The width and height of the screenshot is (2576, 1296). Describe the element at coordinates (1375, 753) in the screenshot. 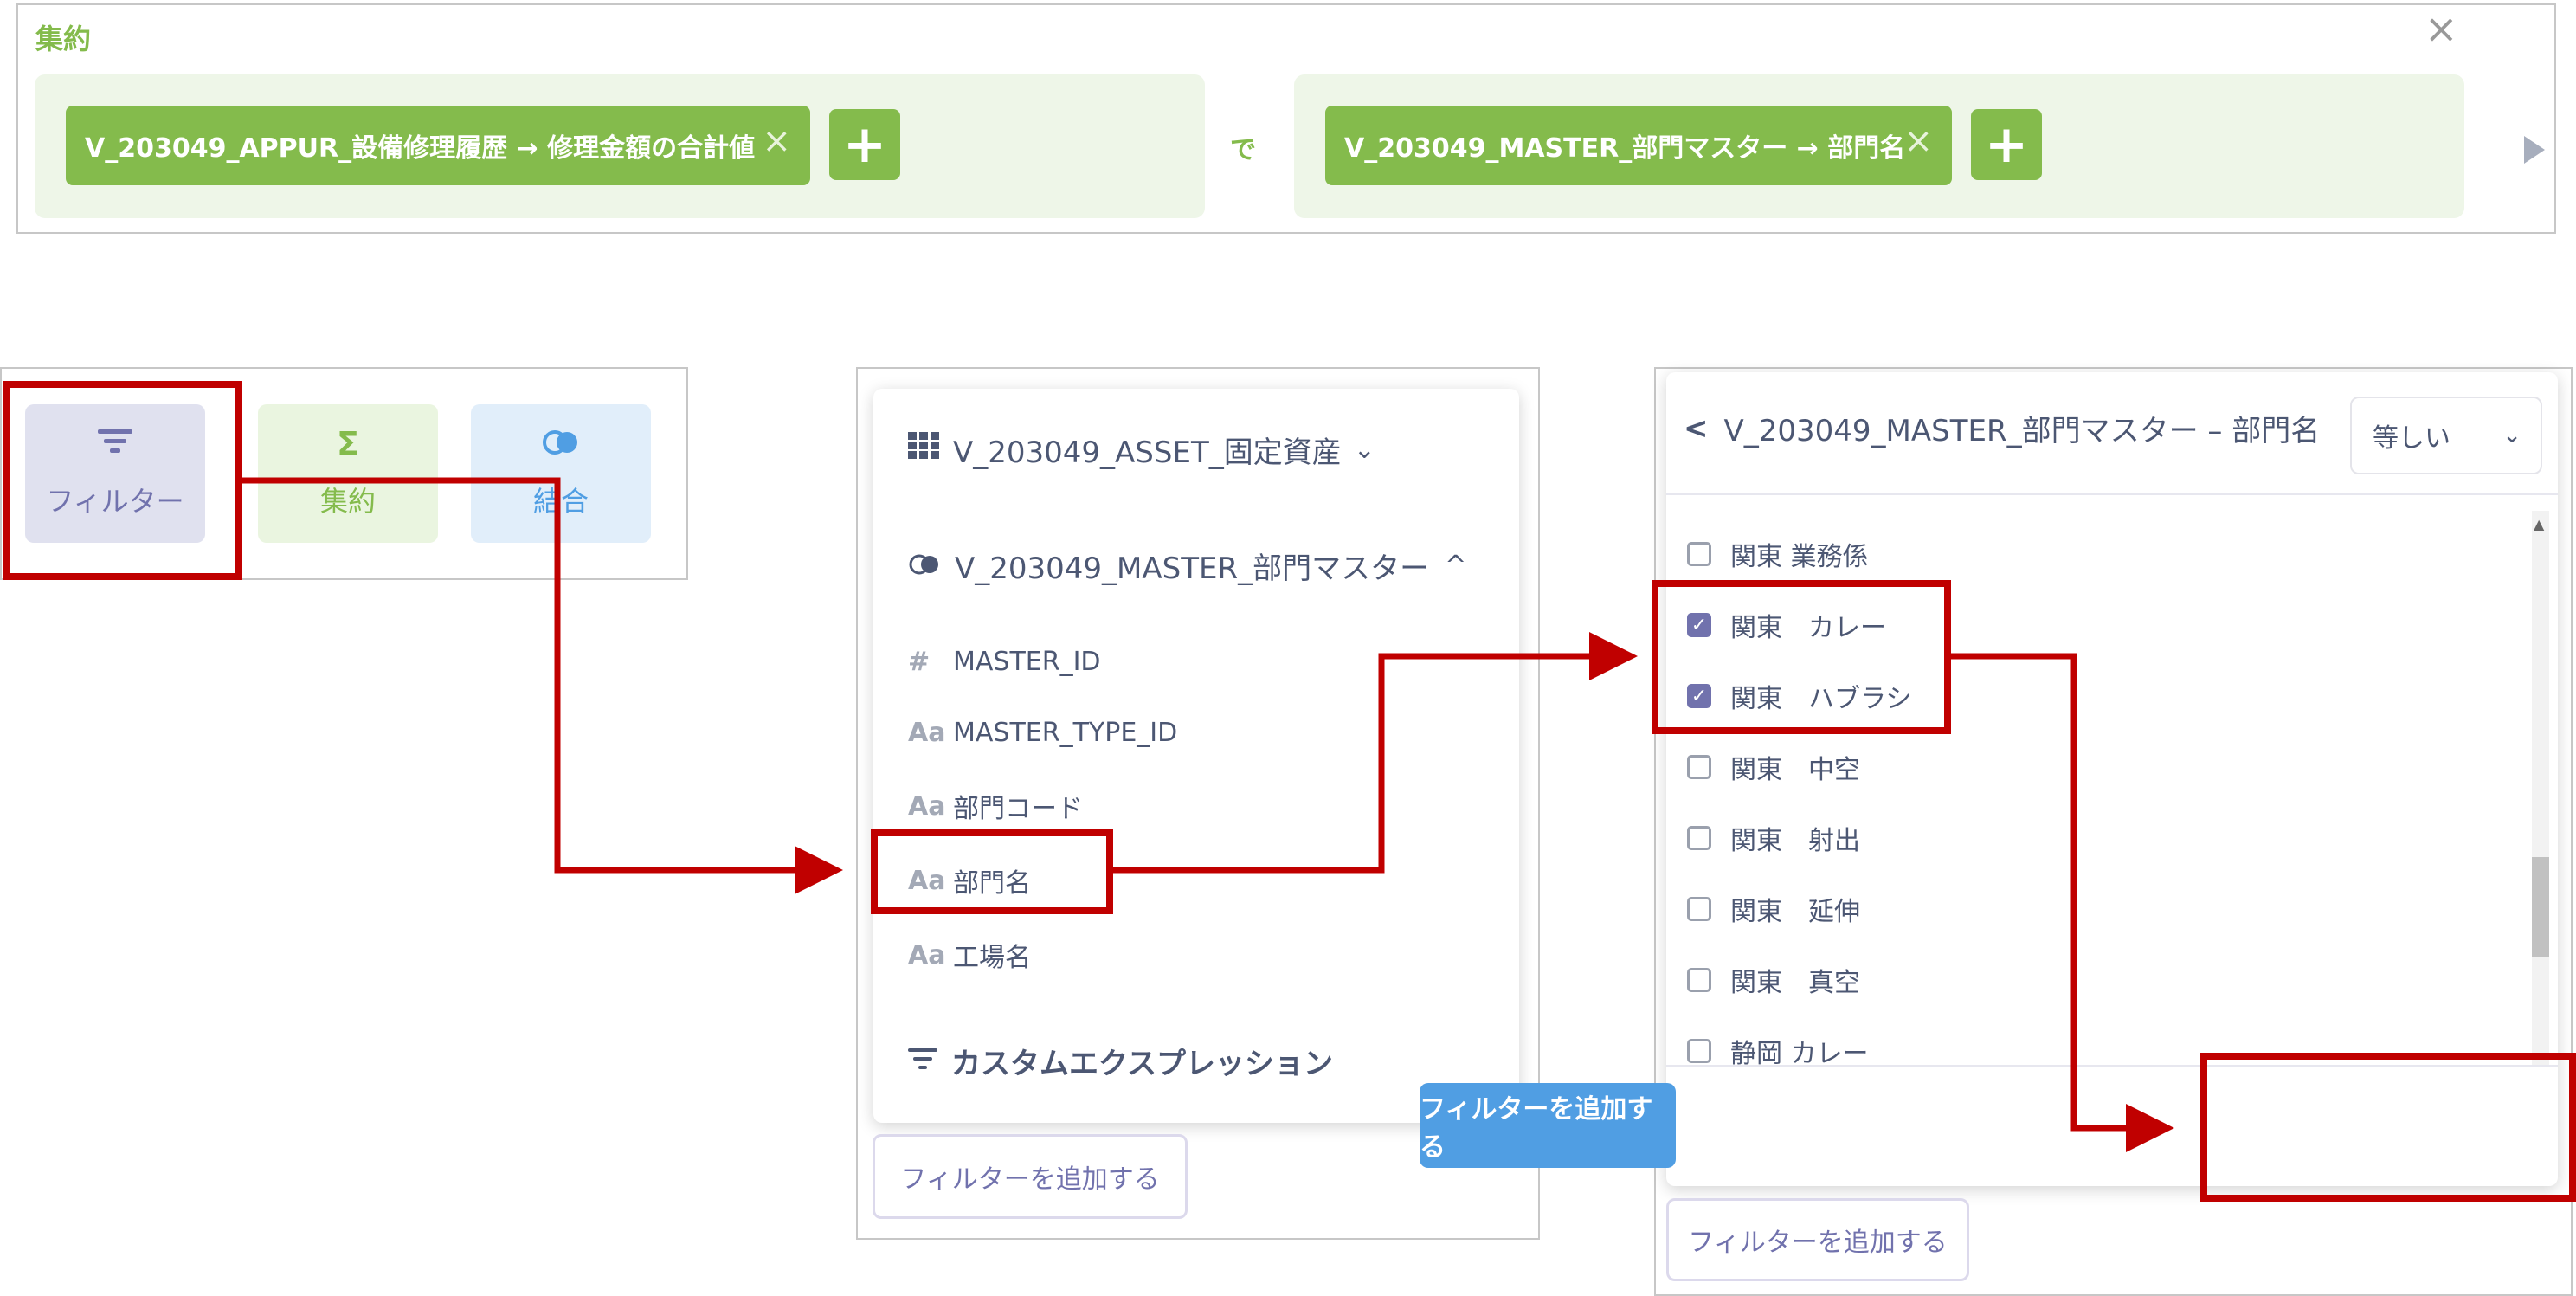

I see `arrow-column-to-values` at that location.